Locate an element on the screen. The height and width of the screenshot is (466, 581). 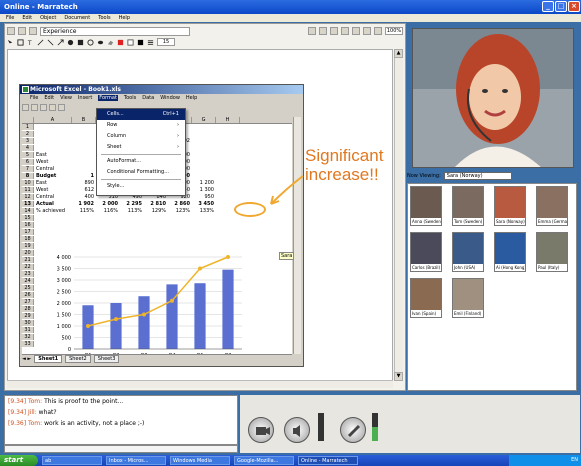
start-button: start is located at coordinates (19, 460).